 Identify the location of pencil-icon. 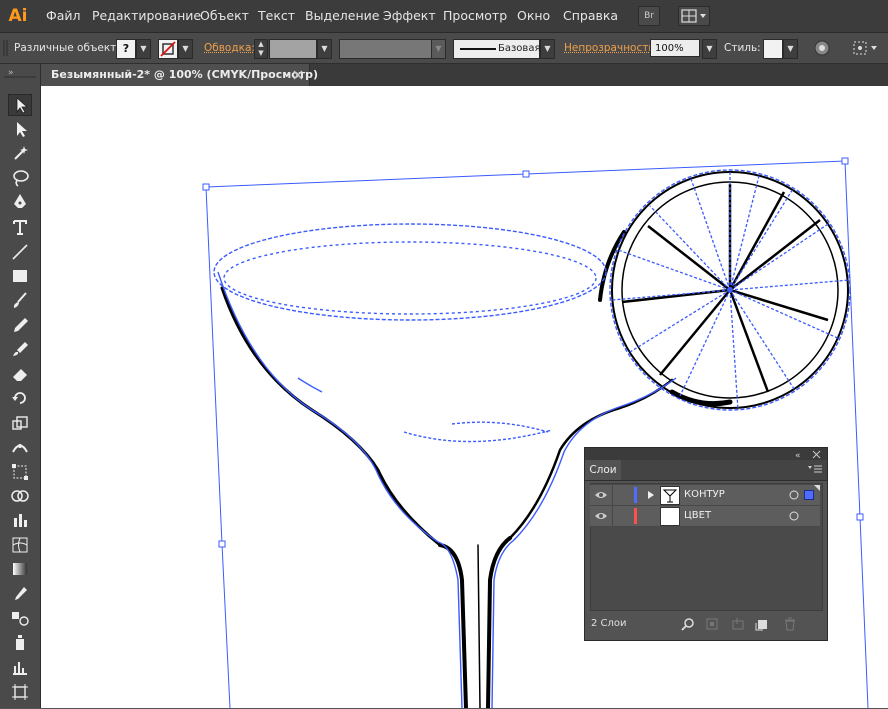
(20, 325).